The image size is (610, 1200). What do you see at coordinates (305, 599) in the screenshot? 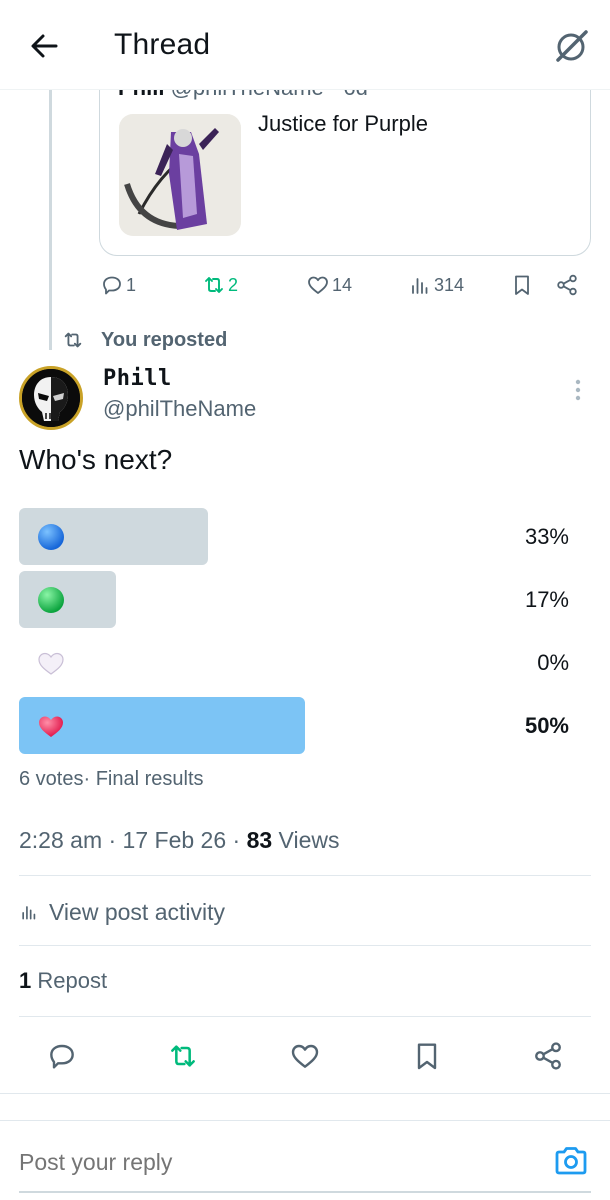
I see `poll-option: 17%` at bounding box center [305, 599].